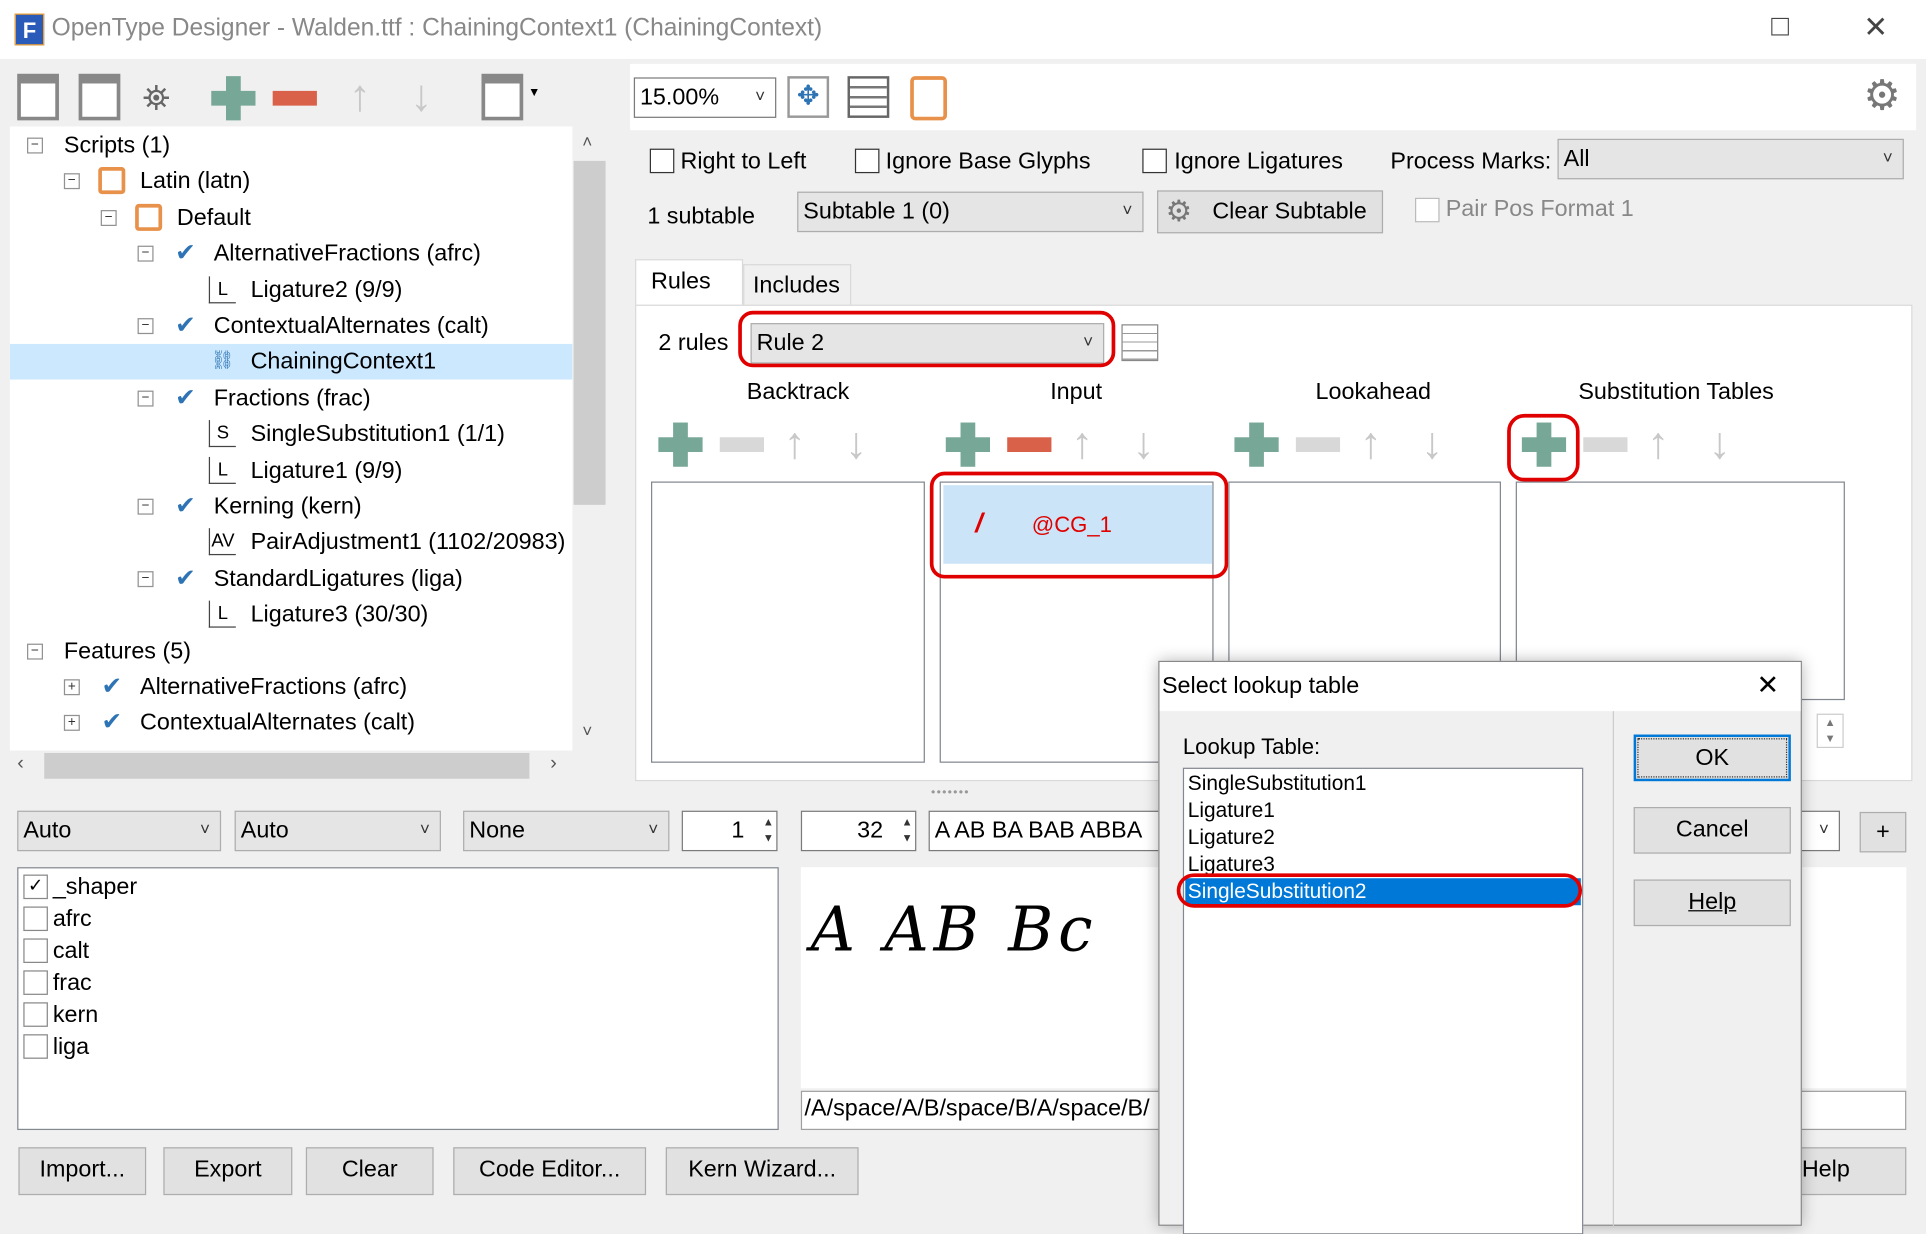  Describe the element at coordinates (294, 98) in the screenshot. I see `remove-icon` at that location.